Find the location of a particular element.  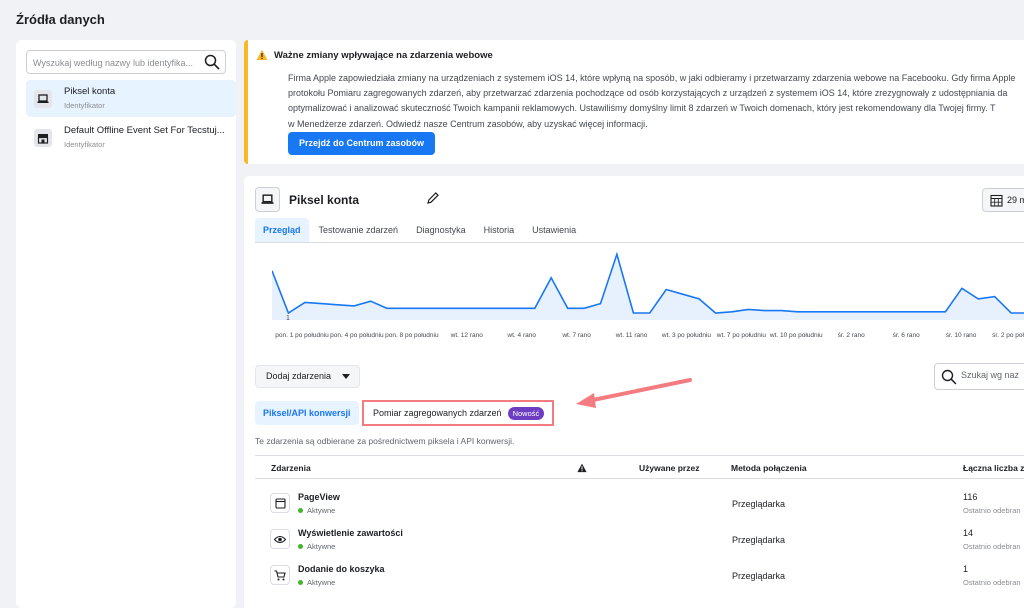

browser-window-icon is located at coordinates (280, 503).